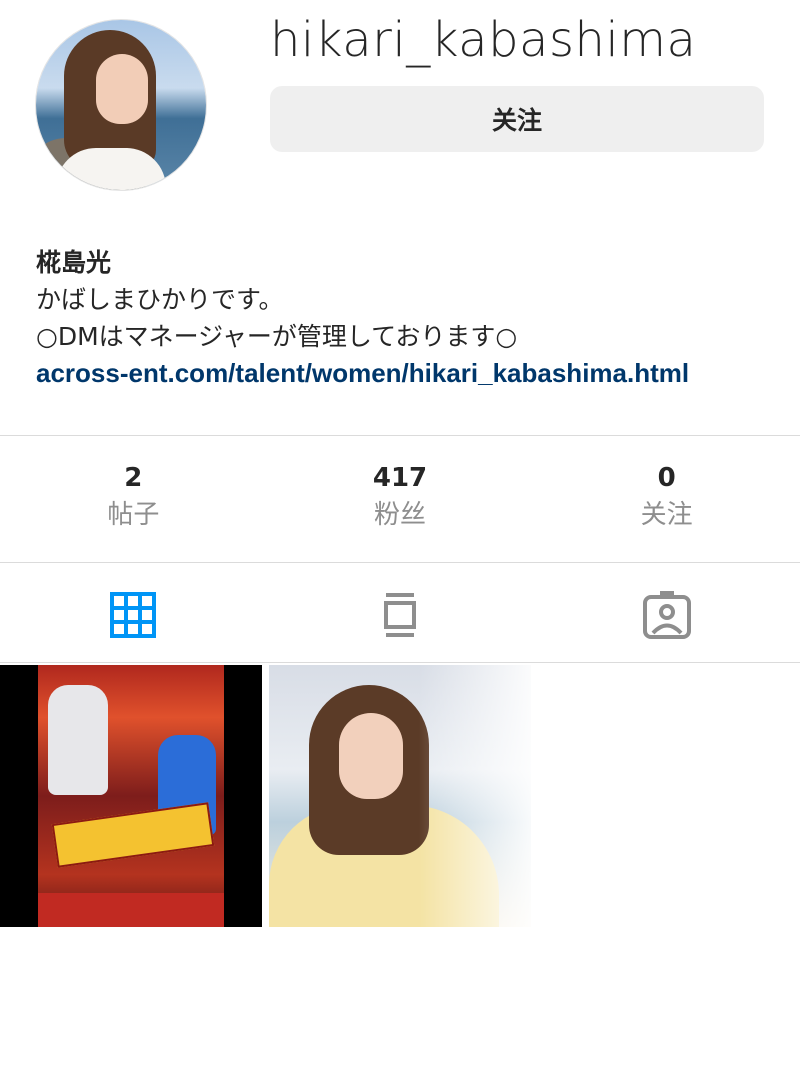 Image resolution: width=800 pixels, height=1069 pixels. What do you see at coordinates (400, 515) in the screenshot?
I see `stat-followers-label: 粉丝` at bounding box center [400, 515].